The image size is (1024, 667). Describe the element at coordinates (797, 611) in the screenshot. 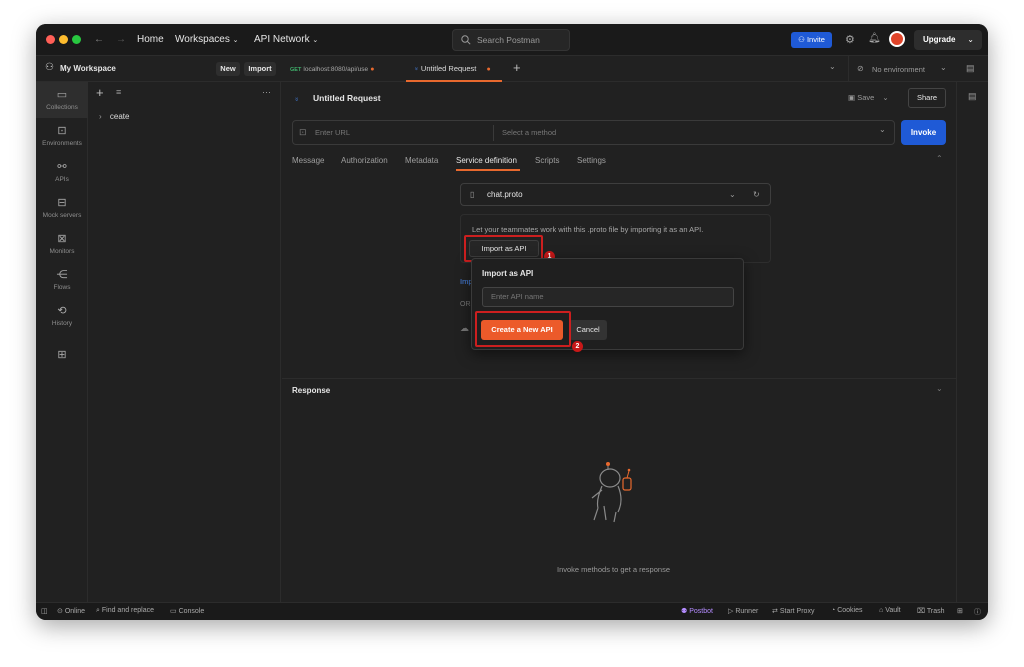

I see `start-proxy-label: Start Proxy` at that location.